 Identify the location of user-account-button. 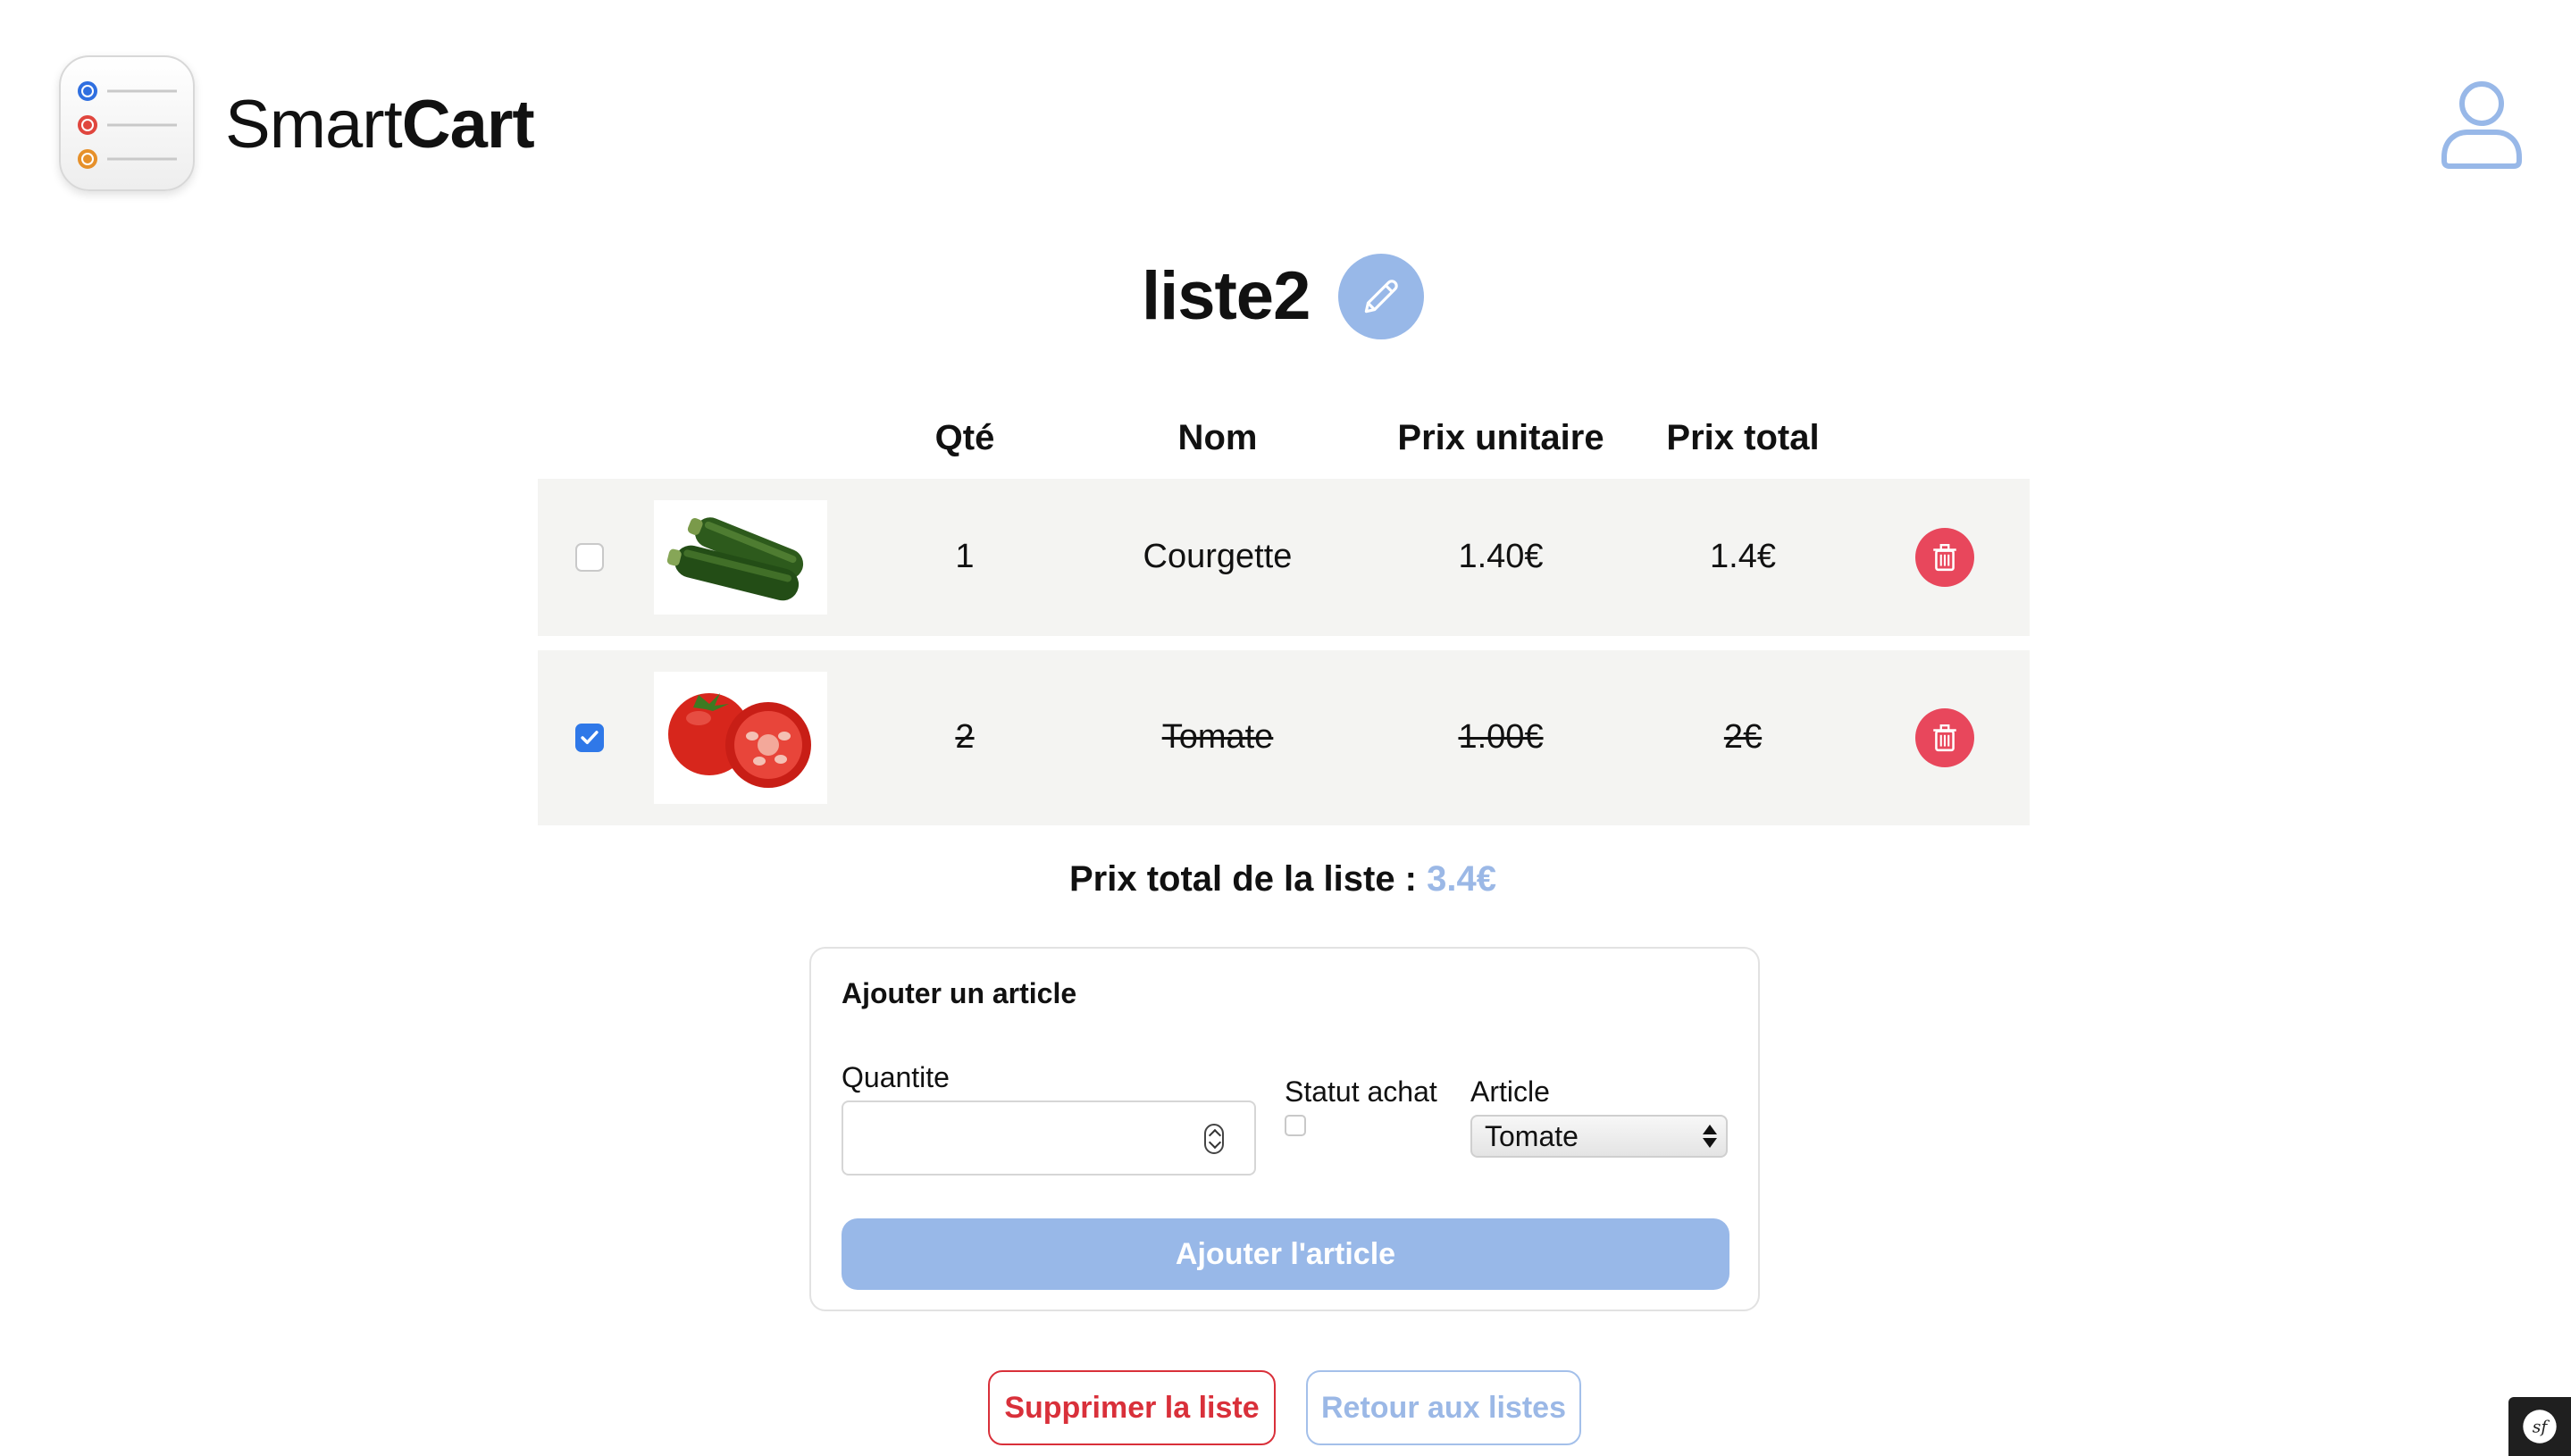
(2482, 123).